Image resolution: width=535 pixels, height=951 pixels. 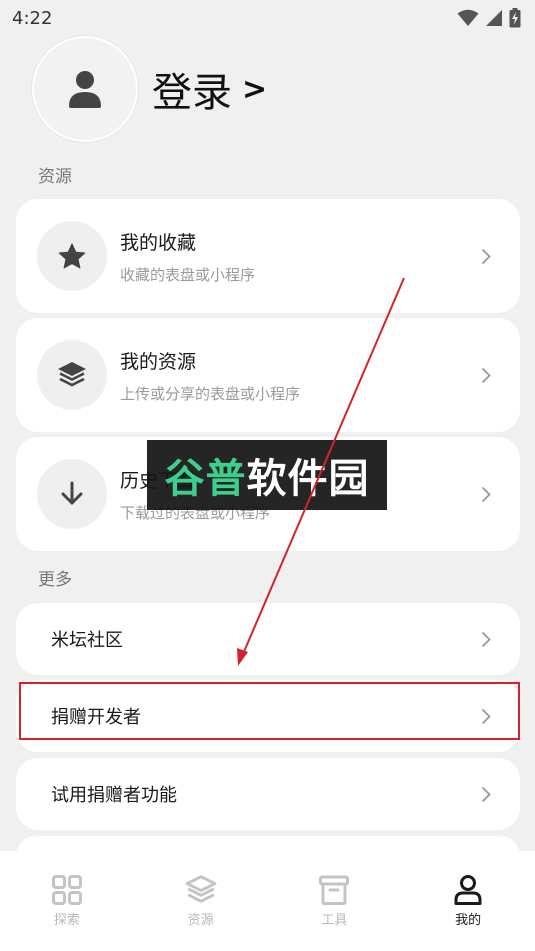 What do you see at coordinates (188, 274) in the screenshot?
I see `favorites-subtitle: 收藏的表盘或小程序` at bounding box center [188, 274].